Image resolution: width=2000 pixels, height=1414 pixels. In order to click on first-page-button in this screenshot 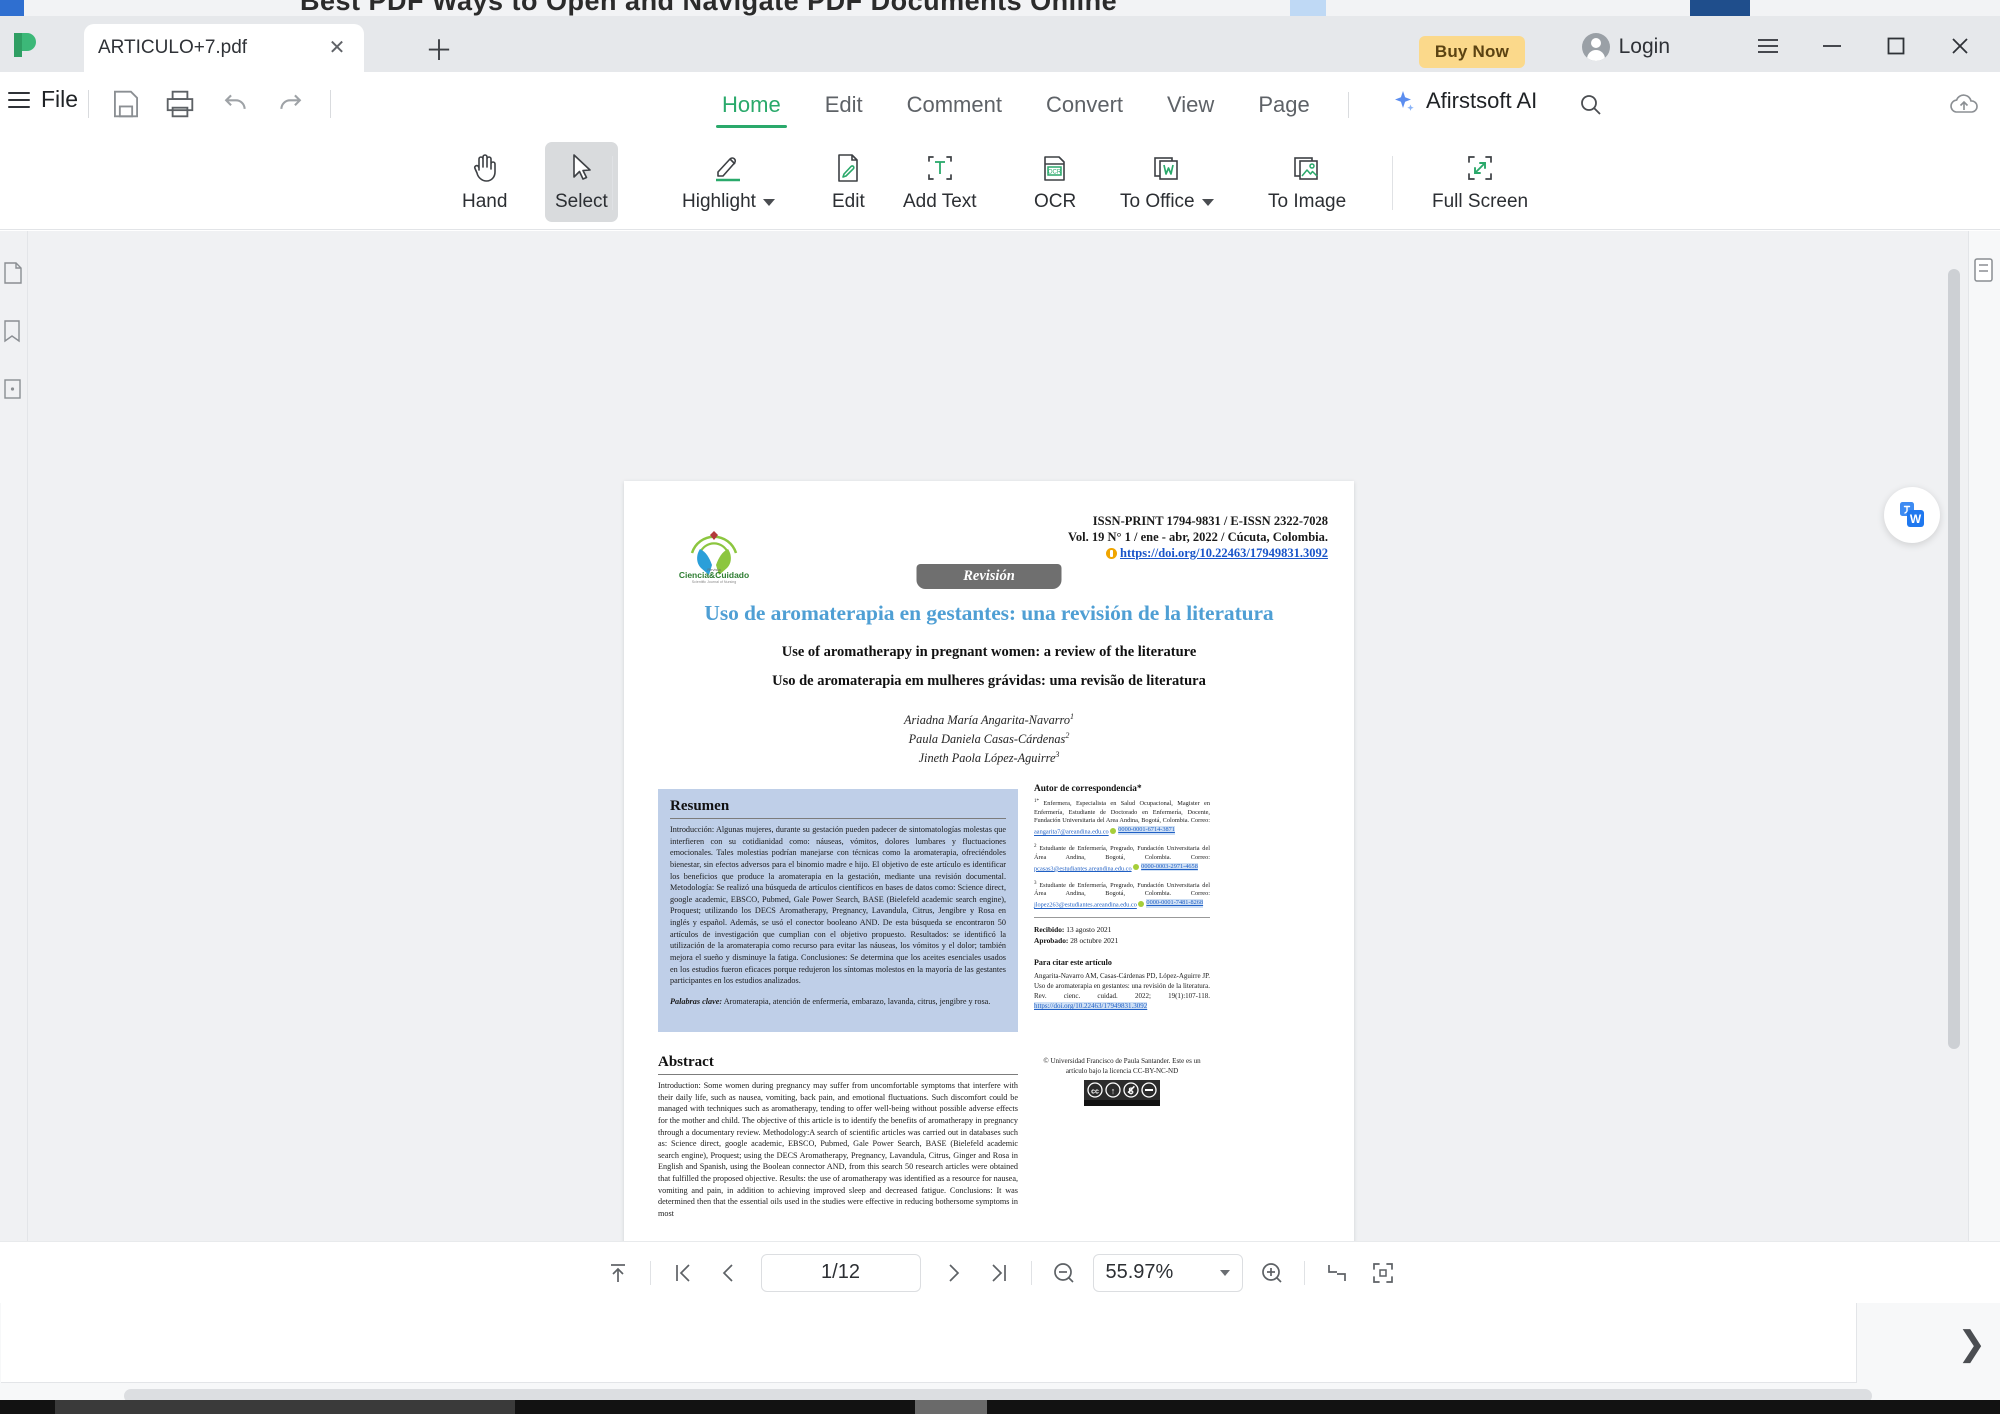, I will do `click(683, 1273)`.